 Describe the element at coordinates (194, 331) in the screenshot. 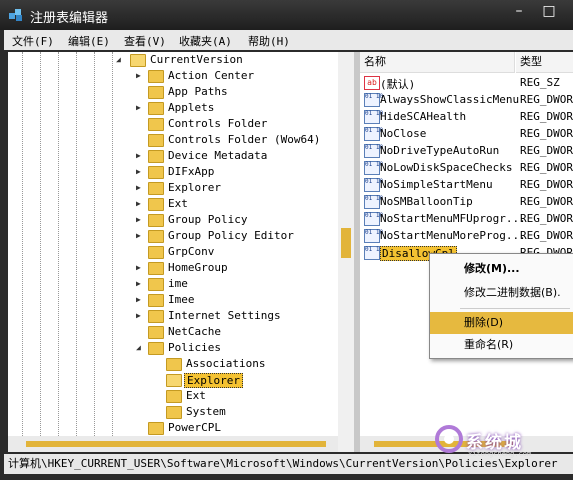

I see `tree-node-label: NetCache` at that location.